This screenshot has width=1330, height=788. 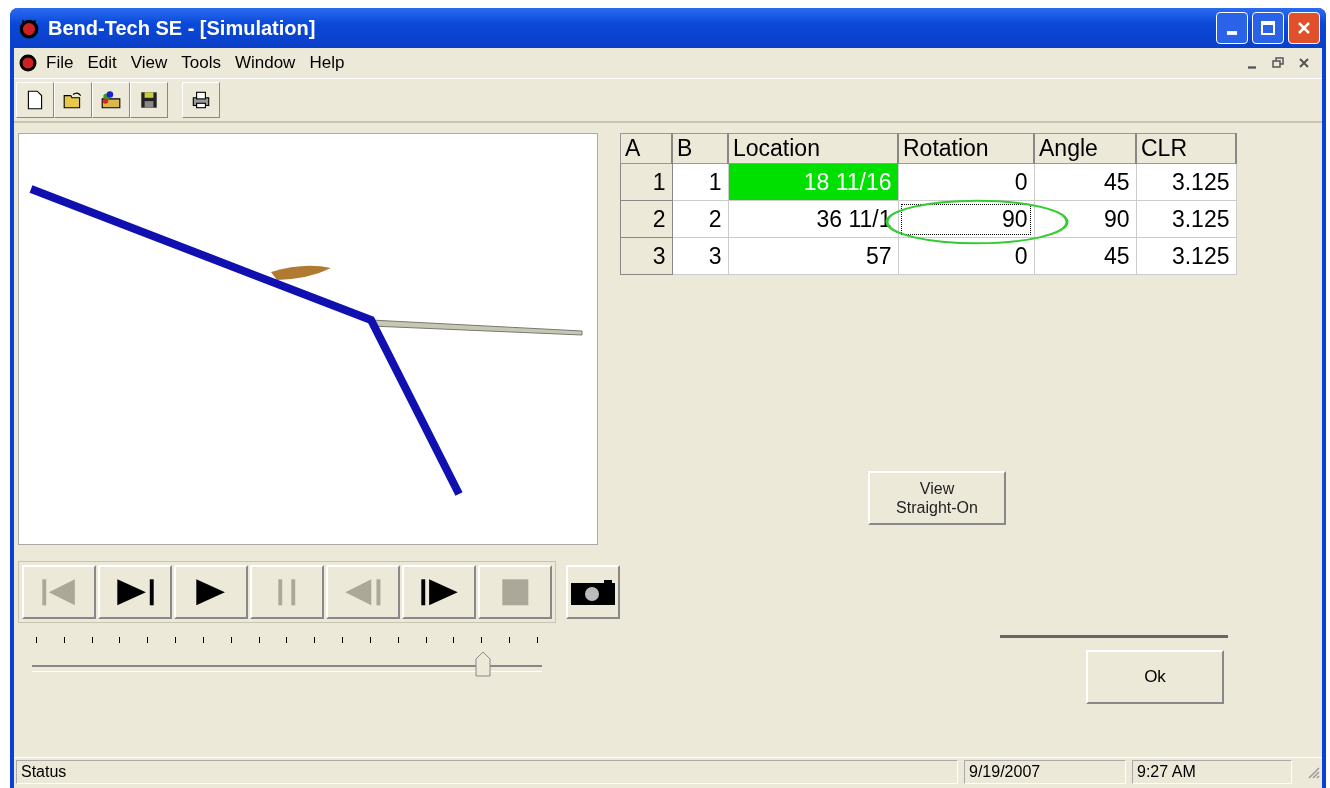 What do you see at coordinates (1155, 677) in the screenshot?
I see `ok-button: Ok` at bounding box center [1155, 677].